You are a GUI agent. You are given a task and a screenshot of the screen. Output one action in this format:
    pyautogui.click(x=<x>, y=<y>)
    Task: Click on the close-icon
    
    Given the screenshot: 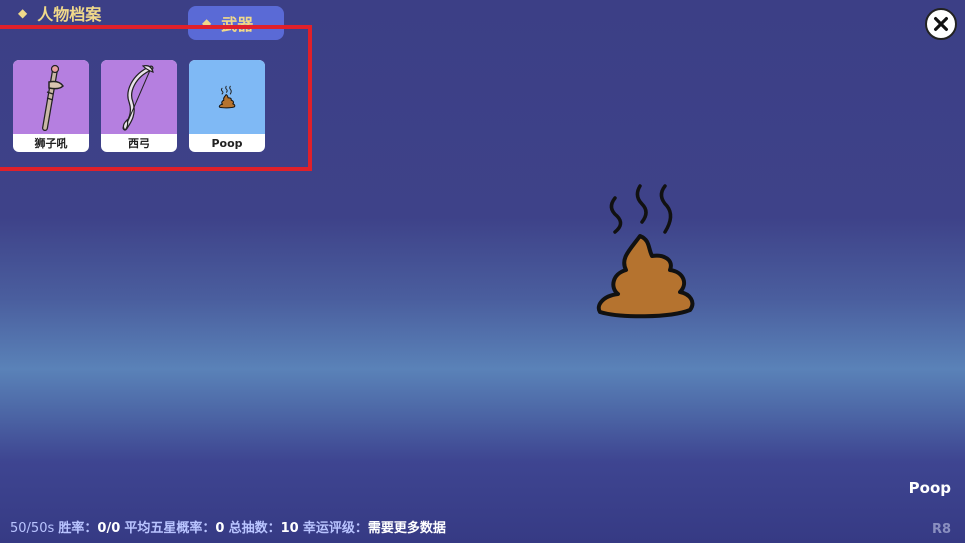 What is the action you would take?
    pyautogui.click(x=941, y=24)
    